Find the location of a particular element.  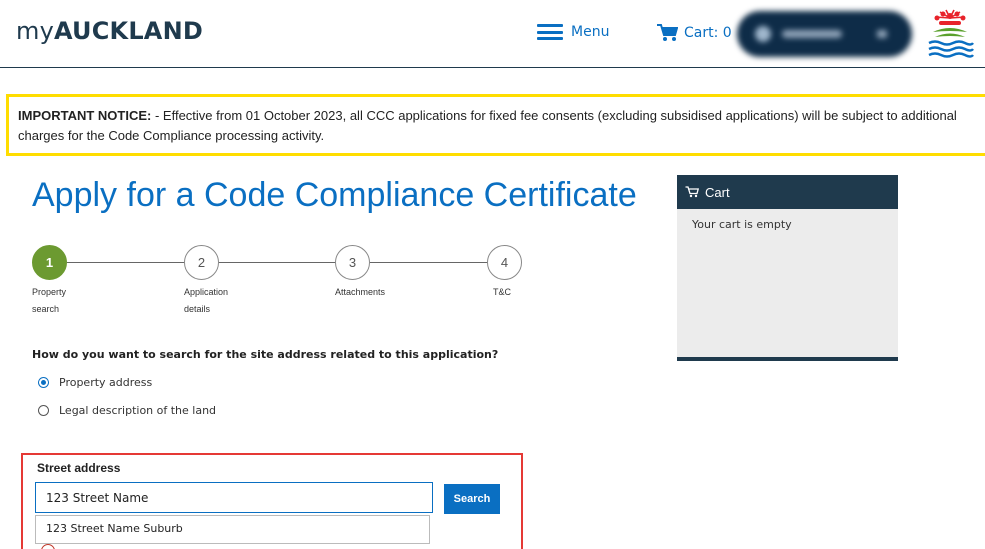

step-label-line: search is located at coordinates (46, 309).